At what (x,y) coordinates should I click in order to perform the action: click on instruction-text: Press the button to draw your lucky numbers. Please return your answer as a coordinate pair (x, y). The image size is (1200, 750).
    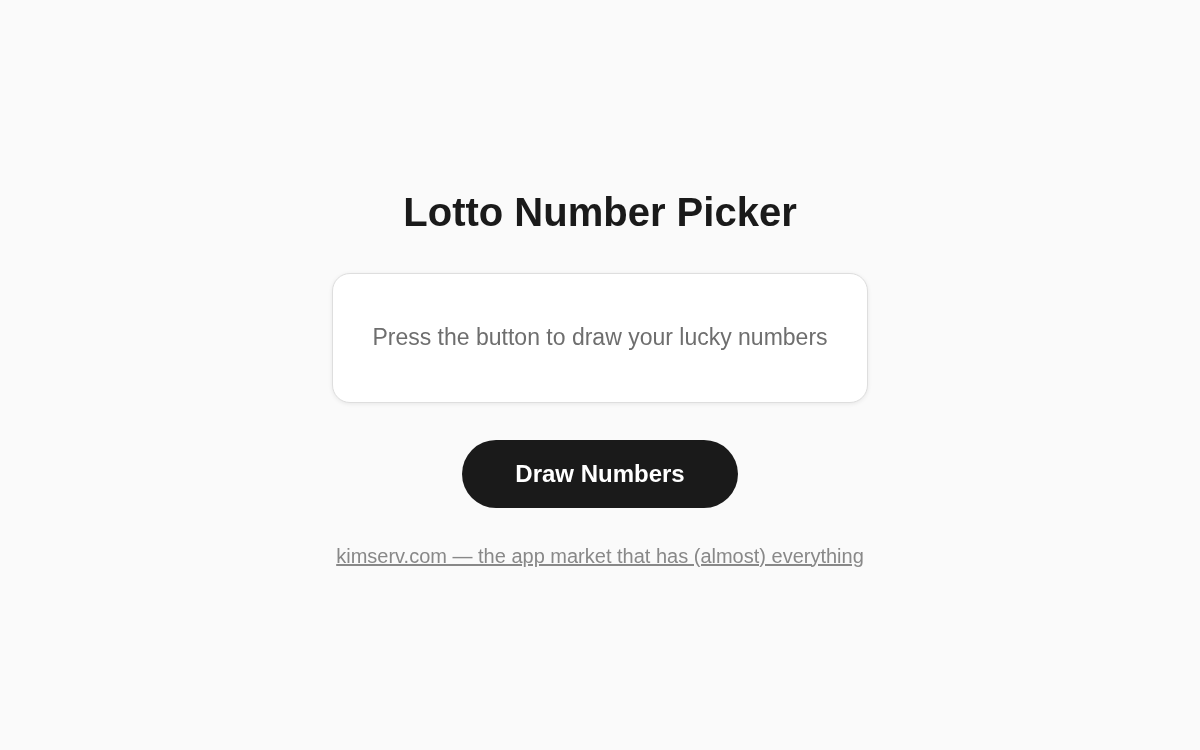
    Looking at the image, I should click on (600, 337).